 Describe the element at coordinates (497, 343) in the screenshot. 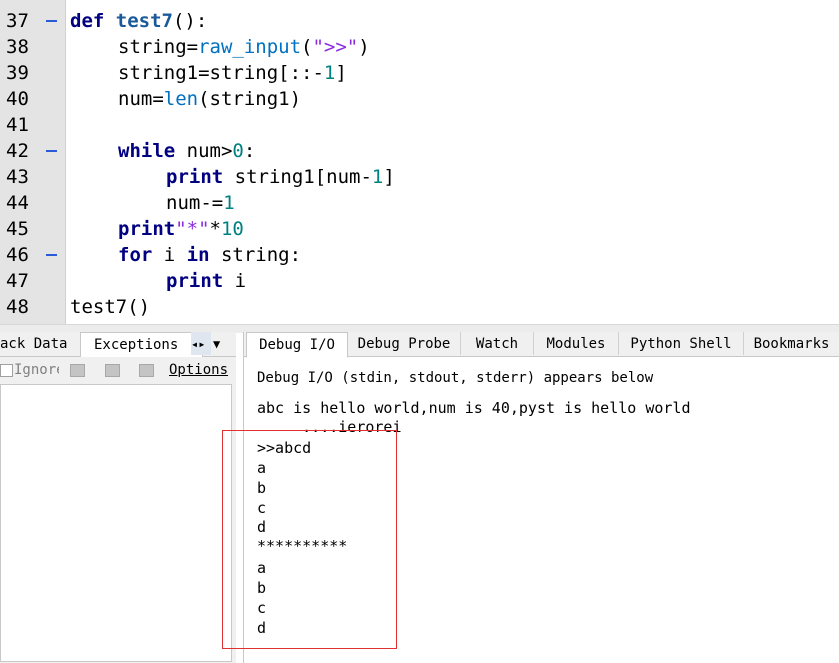

I see `tab-watch: Watch` at that location.